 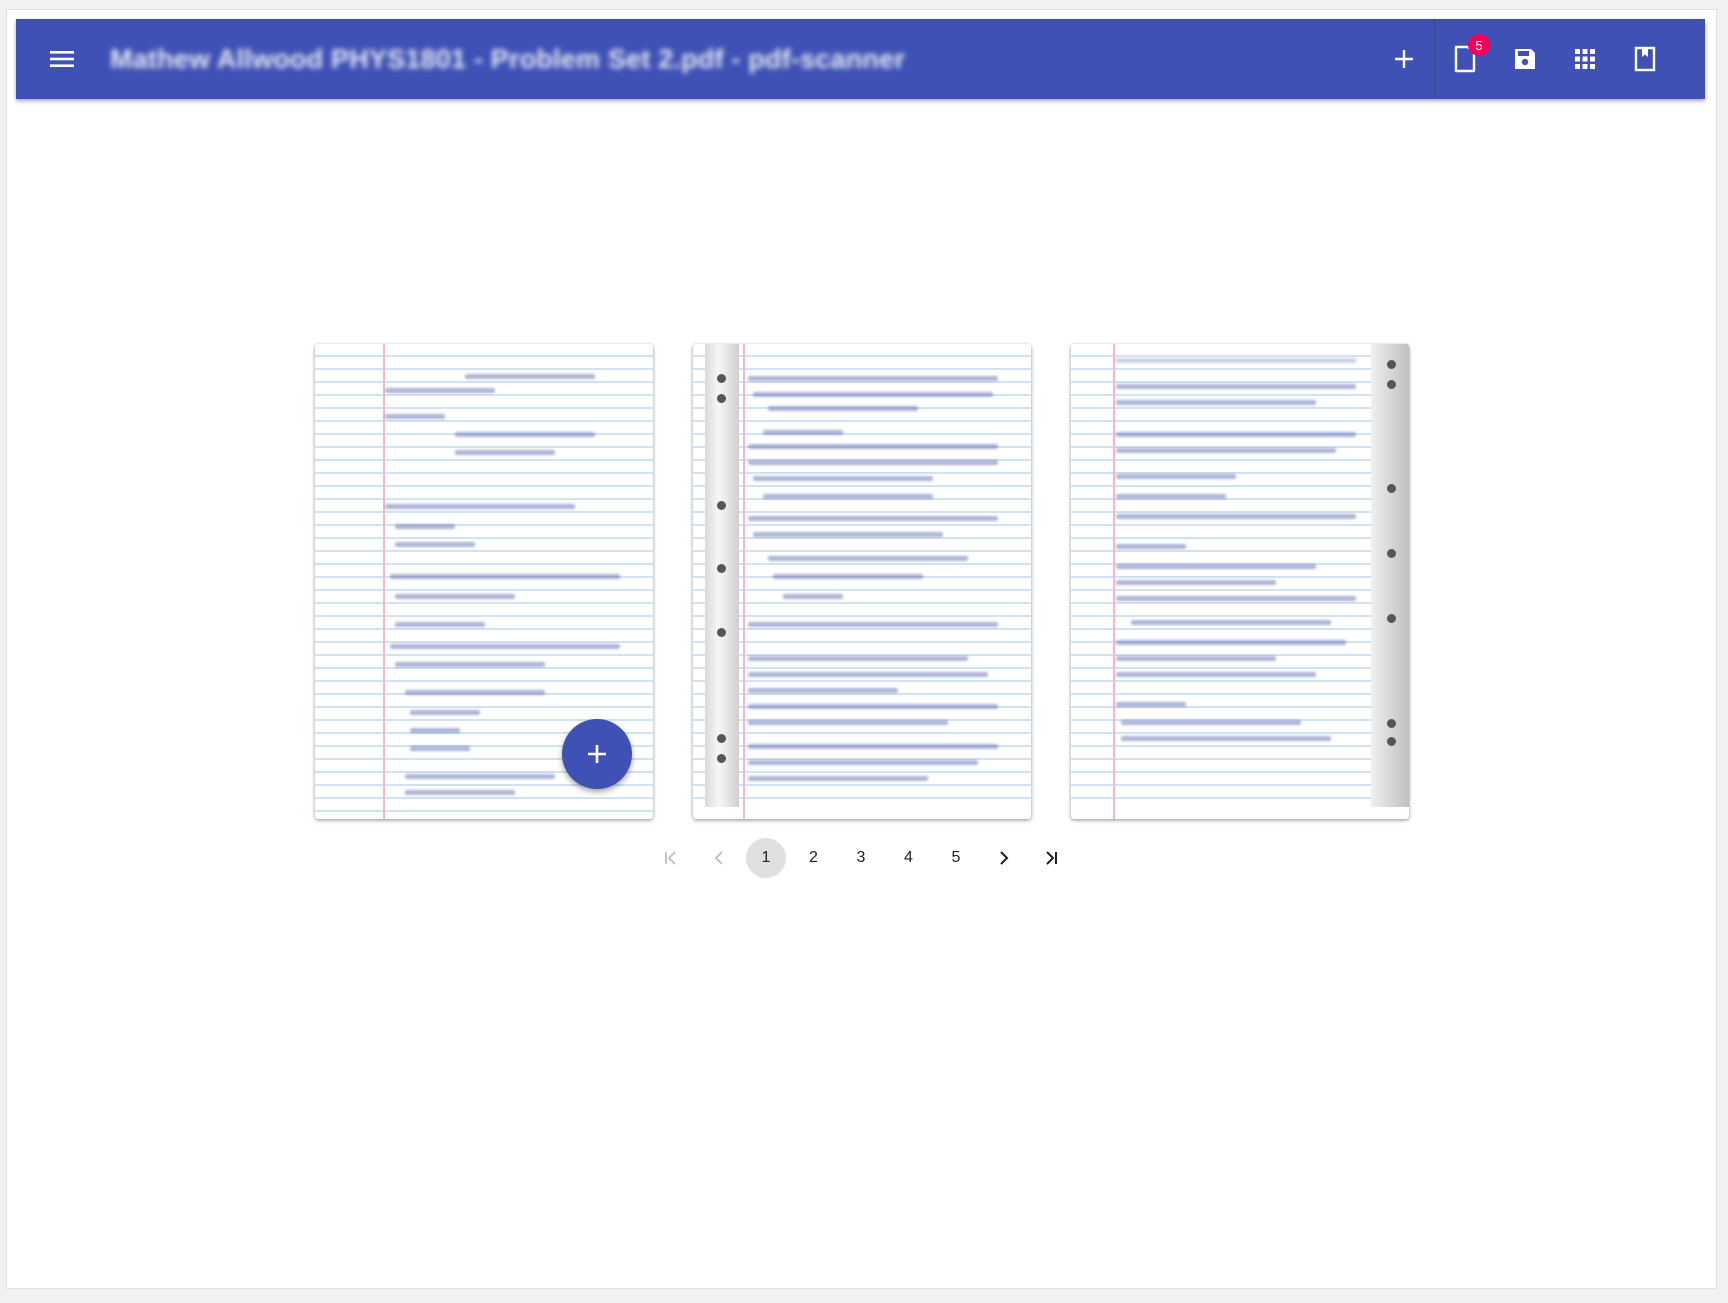 What do you see at coordinates (1479, 45) in the screenshot?
I see `documents-count-badge: 5` at bounding box center [1479, 45].